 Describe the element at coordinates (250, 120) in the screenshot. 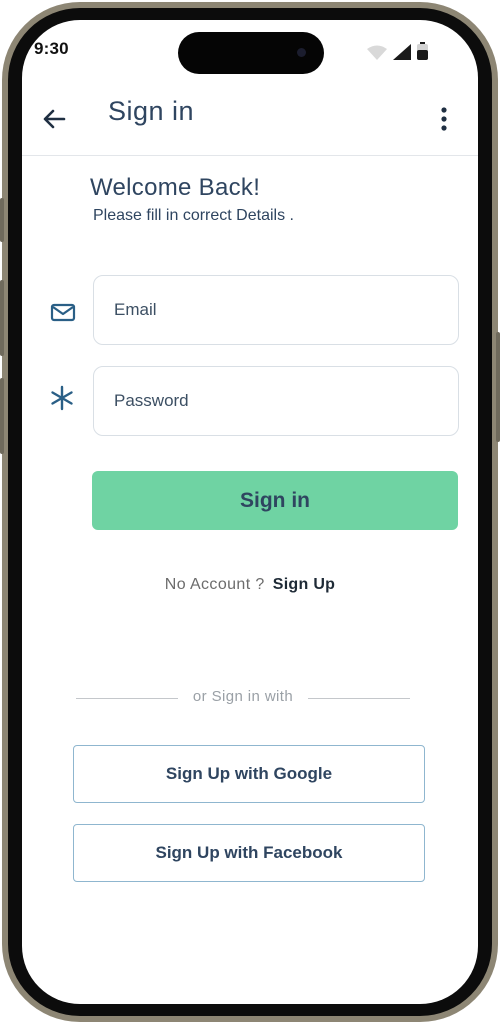

I see `app-bar: Sign in` at that location.